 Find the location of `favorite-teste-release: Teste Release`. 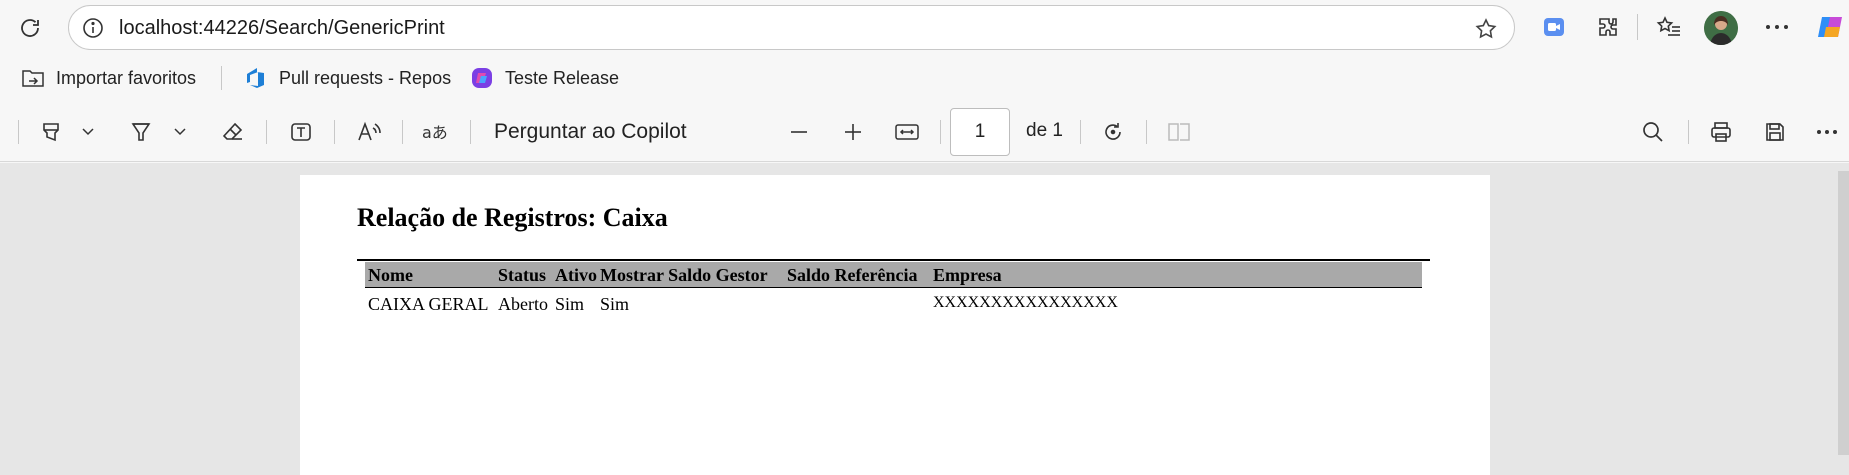

favorite-teste-release: Teste Release is located at coordinates (544, 78).